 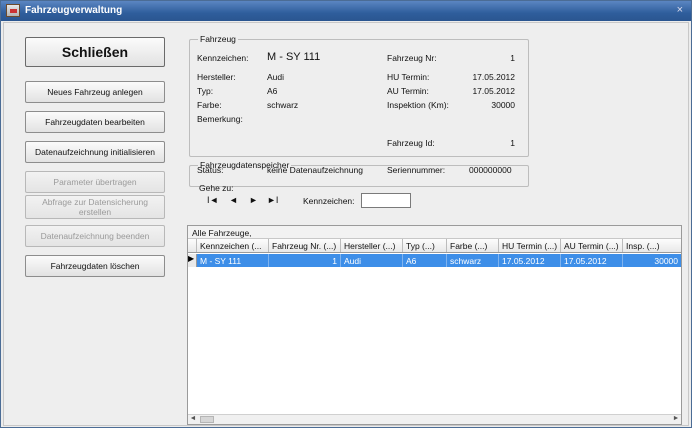 I want to click on next-record-icon: ►, so click(x=253, y=200).